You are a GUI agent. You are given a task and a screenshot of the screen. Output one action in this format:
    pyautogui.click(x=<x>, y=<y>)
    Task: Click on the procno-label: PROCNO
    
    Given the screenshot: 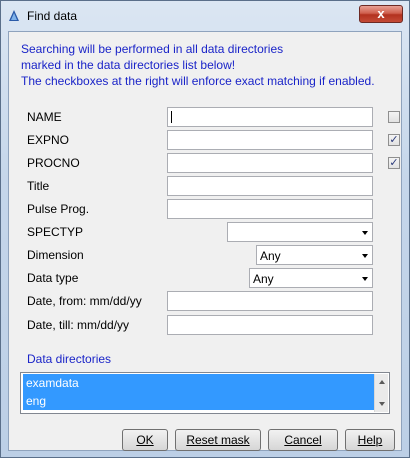 What is the action you would take?
    pyautogui.click(x=53, y=163)
    